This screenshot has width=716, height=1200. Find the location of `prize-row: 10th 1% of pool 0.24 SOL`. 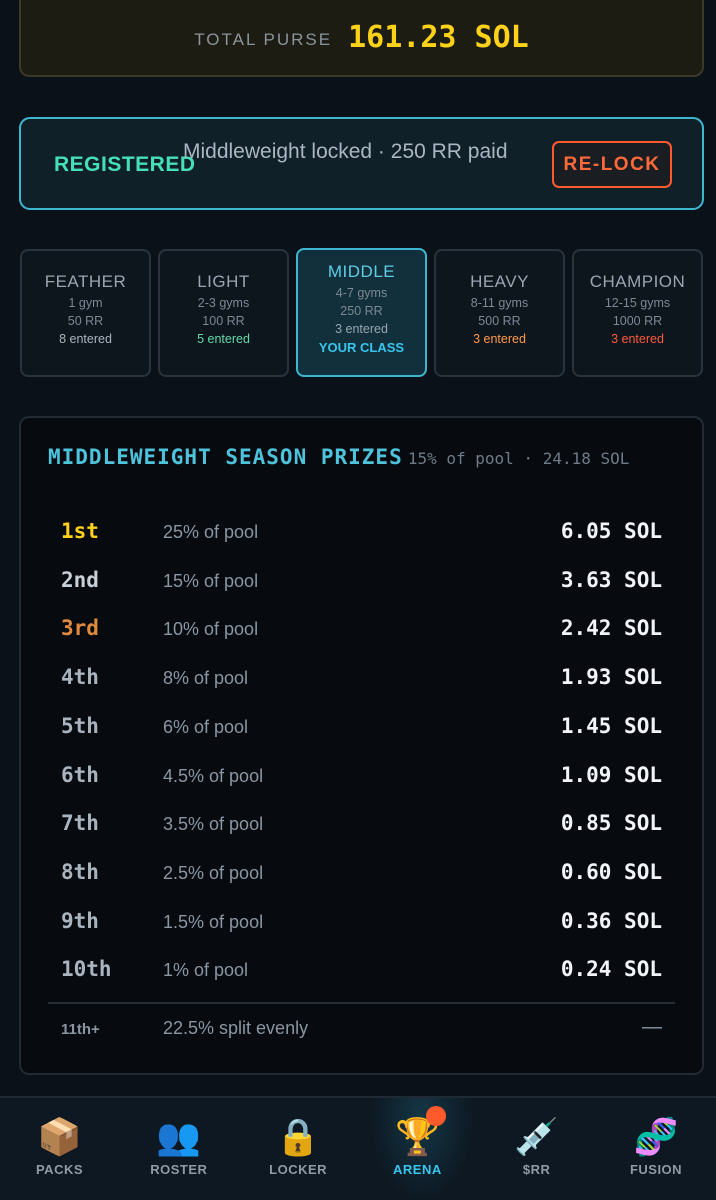

prize-row: 10th 1% of pool 0.24 SOL is located at coordinates (361, 972).